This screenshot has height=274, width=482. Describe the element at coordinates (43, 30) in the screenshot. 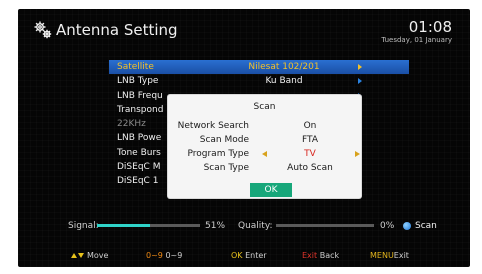

I see `gear-icon` at that location.